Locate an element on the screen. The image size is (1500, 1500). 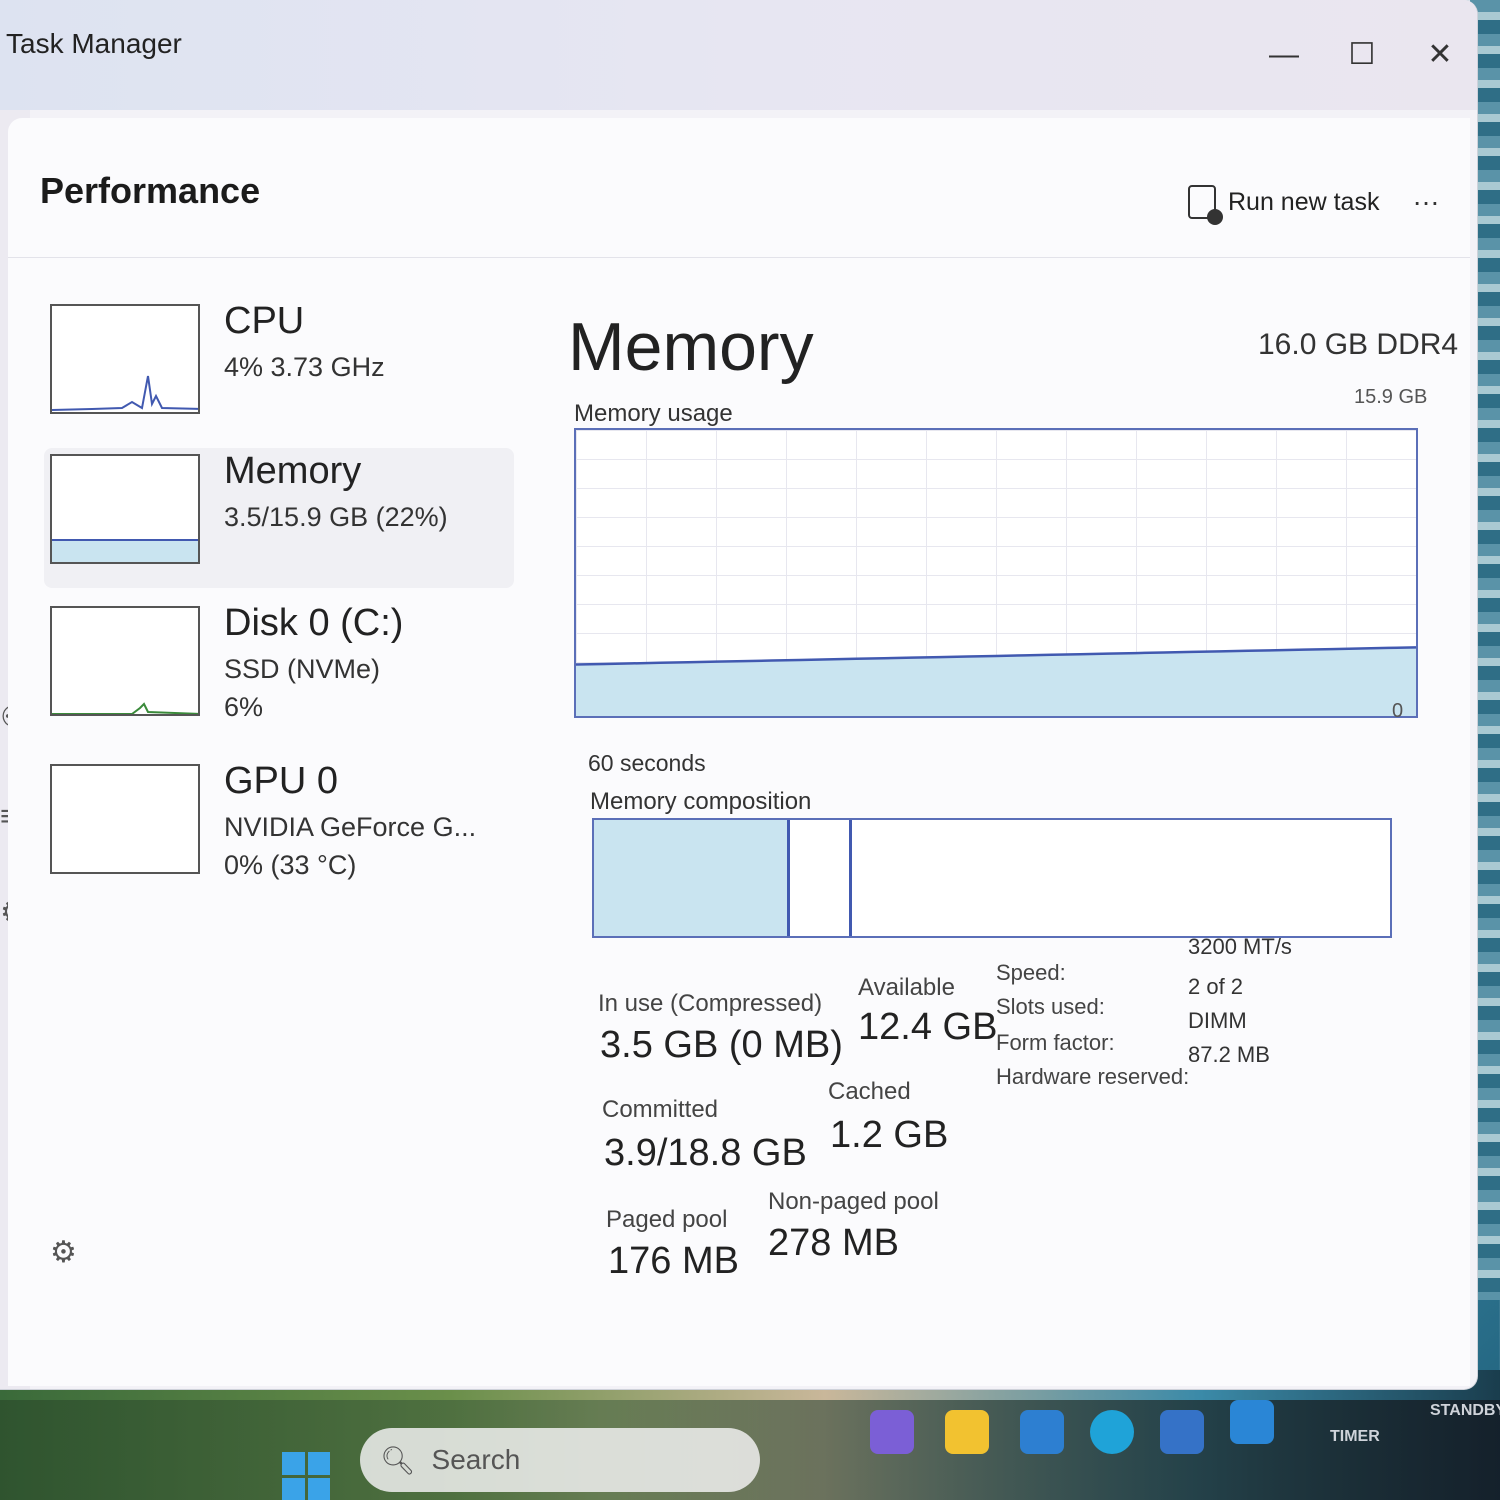
search-icon: 🔍︎ is located at coordinates (398, 1460).